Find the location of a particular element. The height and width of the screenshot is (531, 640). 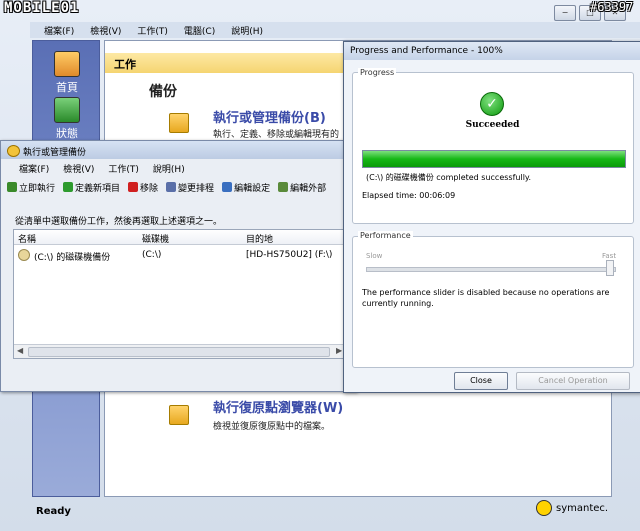

scroll-thumb is located at coordinates (179, 352).